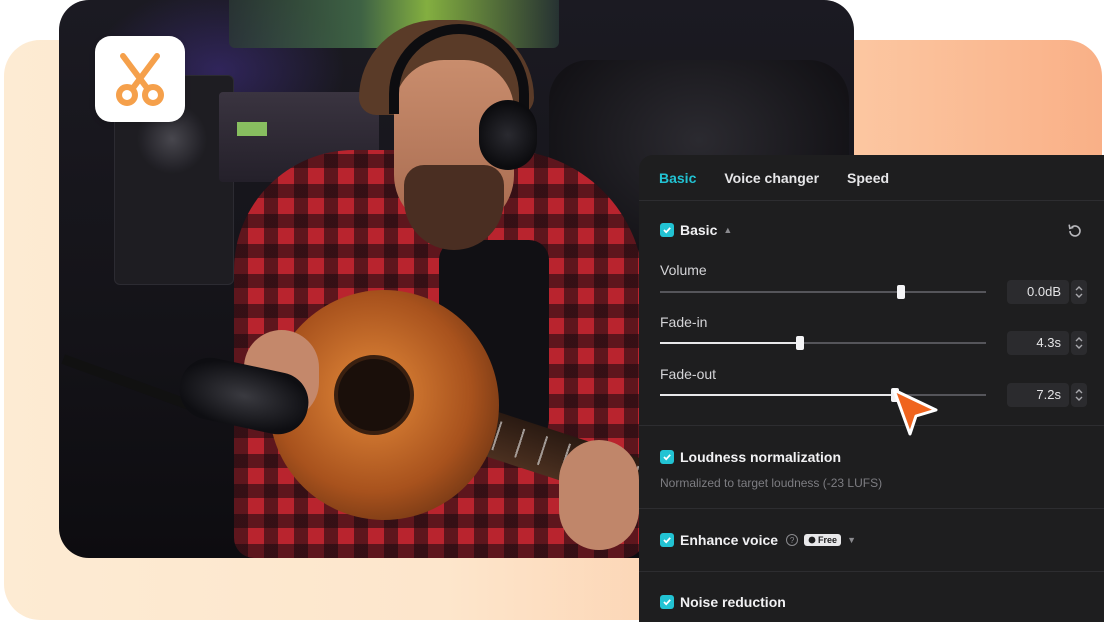 The image size is (1104, 622). What do you see at coordinates (851, 540) in the screenshot?
I see `caret-down-icon: ▼` at bounding box center [851, 540].